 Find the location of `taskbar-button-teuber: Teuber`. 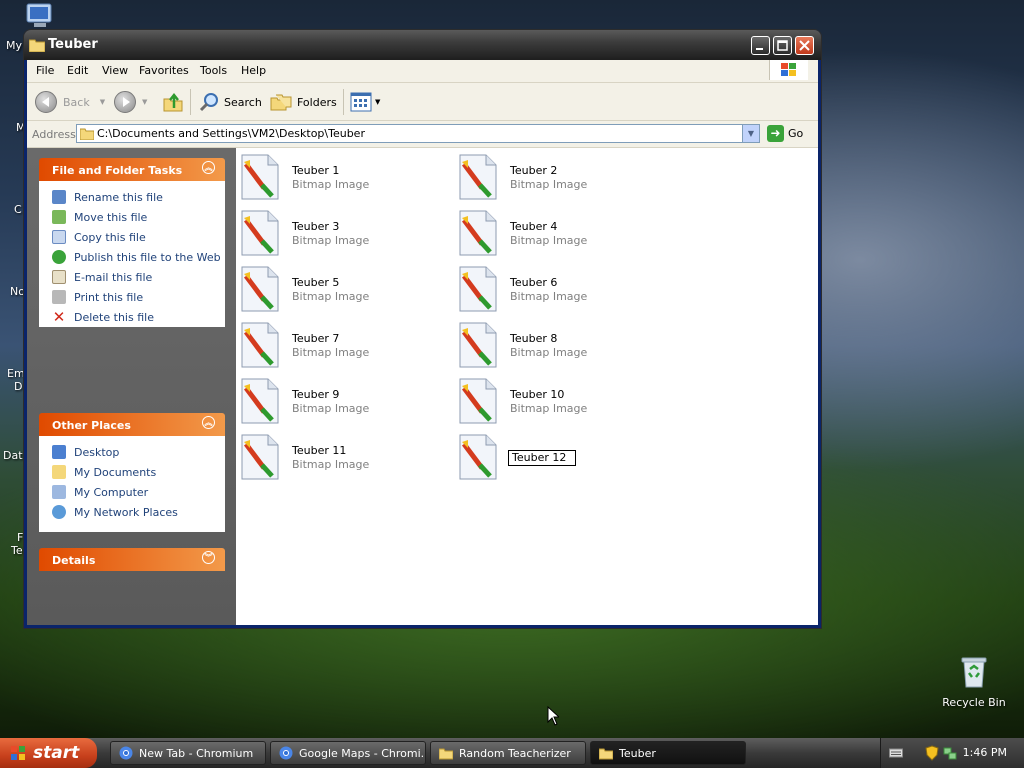

taskbar-button-teuber: Teuber is located at coordinates (668, 753).